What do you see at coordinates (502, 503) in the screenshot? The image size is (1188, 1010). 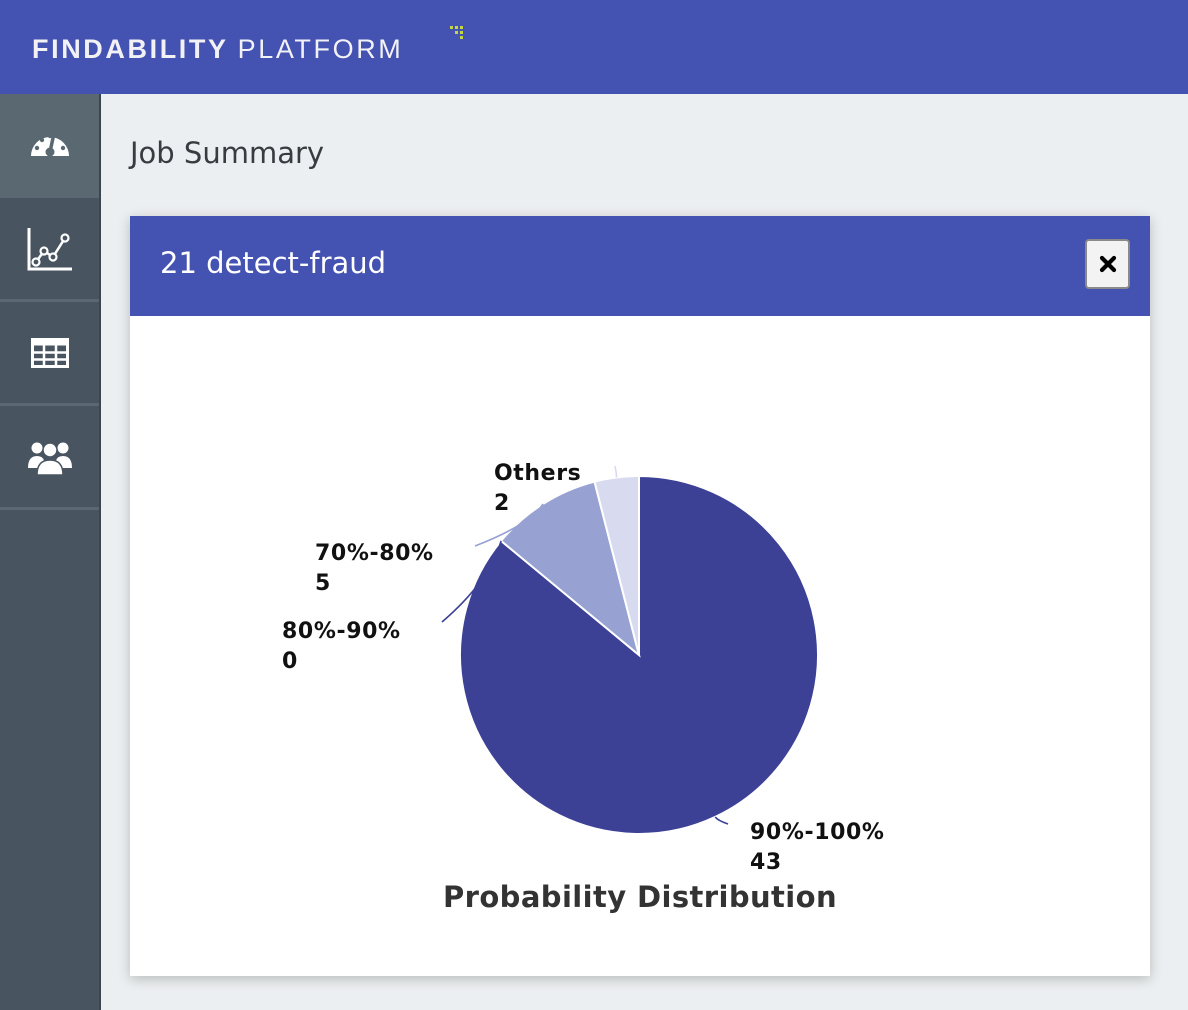 I see `pie-value-others: 2` at bounding box center [502, 503].